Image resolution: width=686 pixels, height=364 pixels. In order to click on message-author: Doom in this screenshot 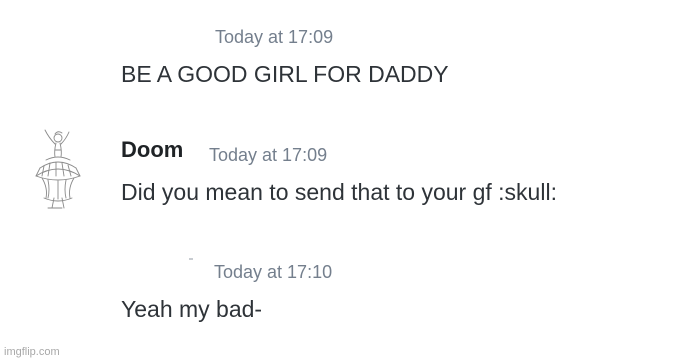, I will do `click(152, 150)`.